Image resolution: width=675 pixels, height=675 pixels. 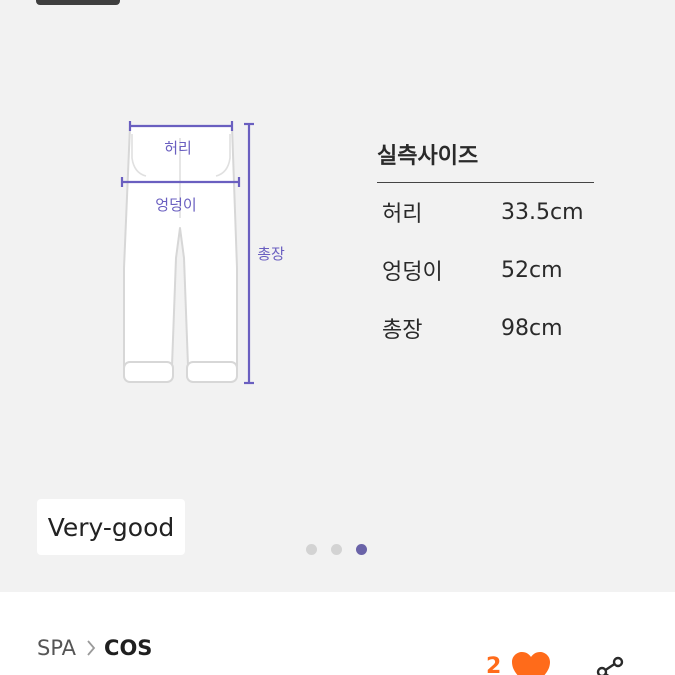 I want to click on size-row-label: 허리, so click(x=402, y=214).